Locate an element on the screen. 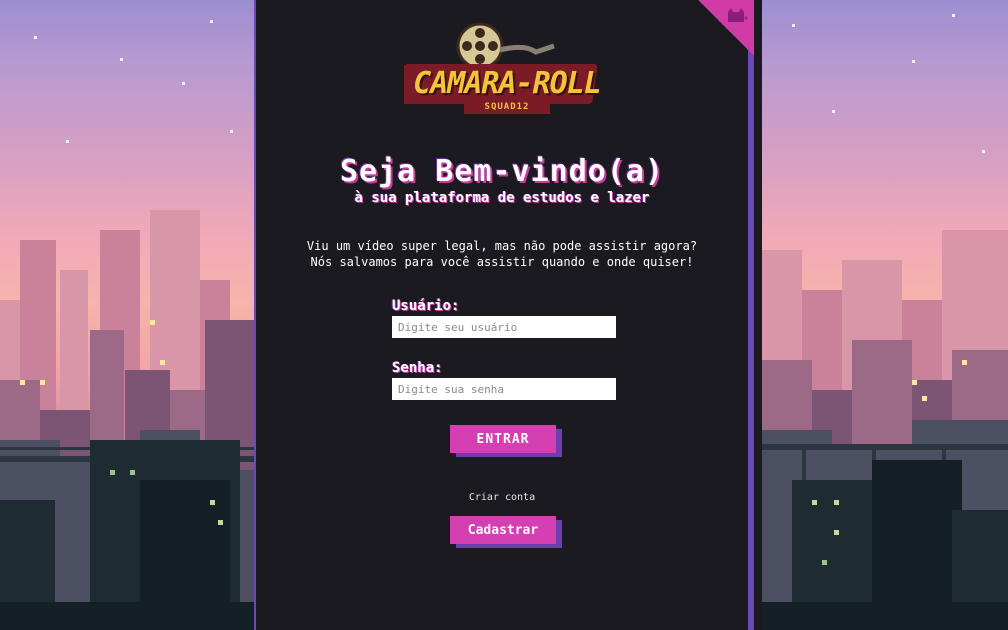 The image size is (1008, 630). signup-button: Cadastrar is located at coordinates (503, 530).